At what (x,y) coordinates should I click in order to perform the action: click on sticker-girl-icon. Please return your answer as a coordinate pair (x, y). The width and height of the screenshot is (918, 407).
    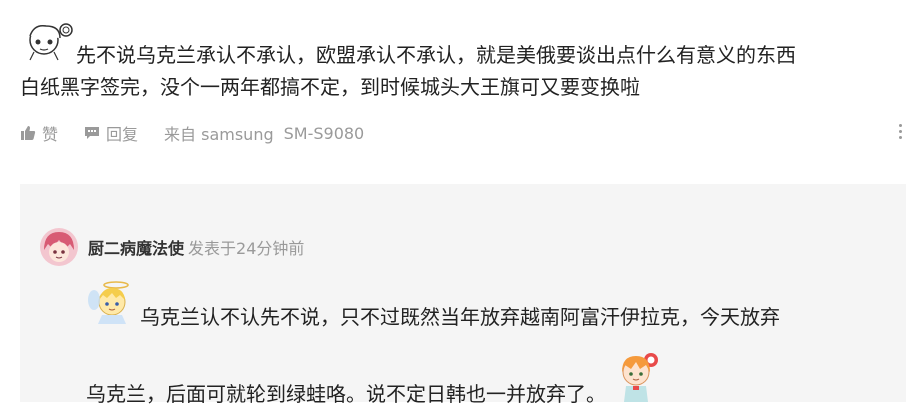
    Looking at the image, I should click on (636, 378).